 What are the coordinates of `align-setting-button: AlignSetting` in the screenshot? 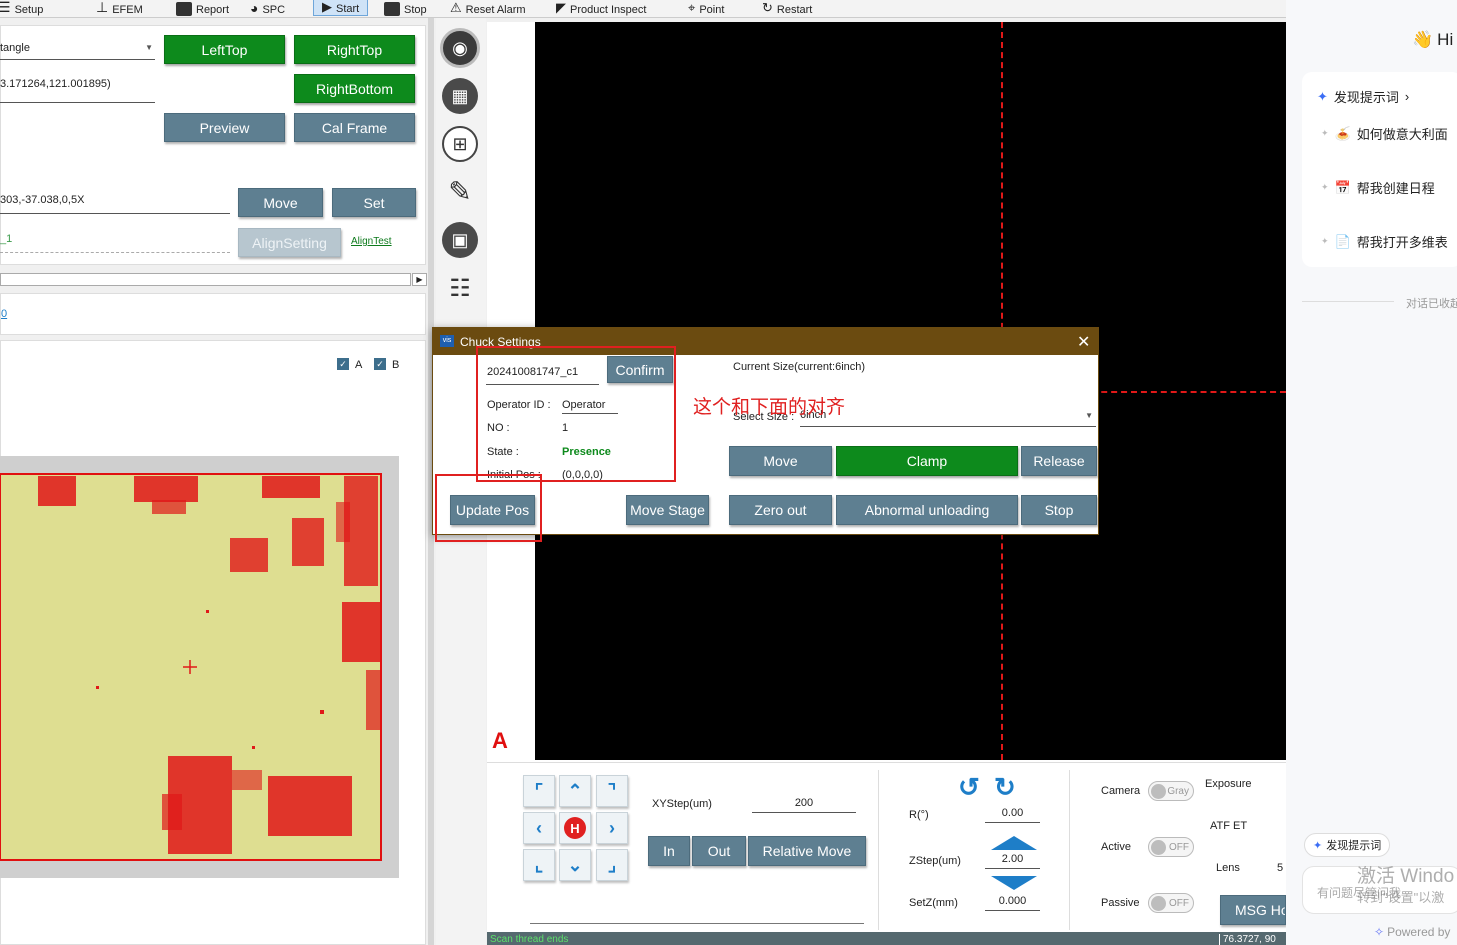 It's located at (289, 242).